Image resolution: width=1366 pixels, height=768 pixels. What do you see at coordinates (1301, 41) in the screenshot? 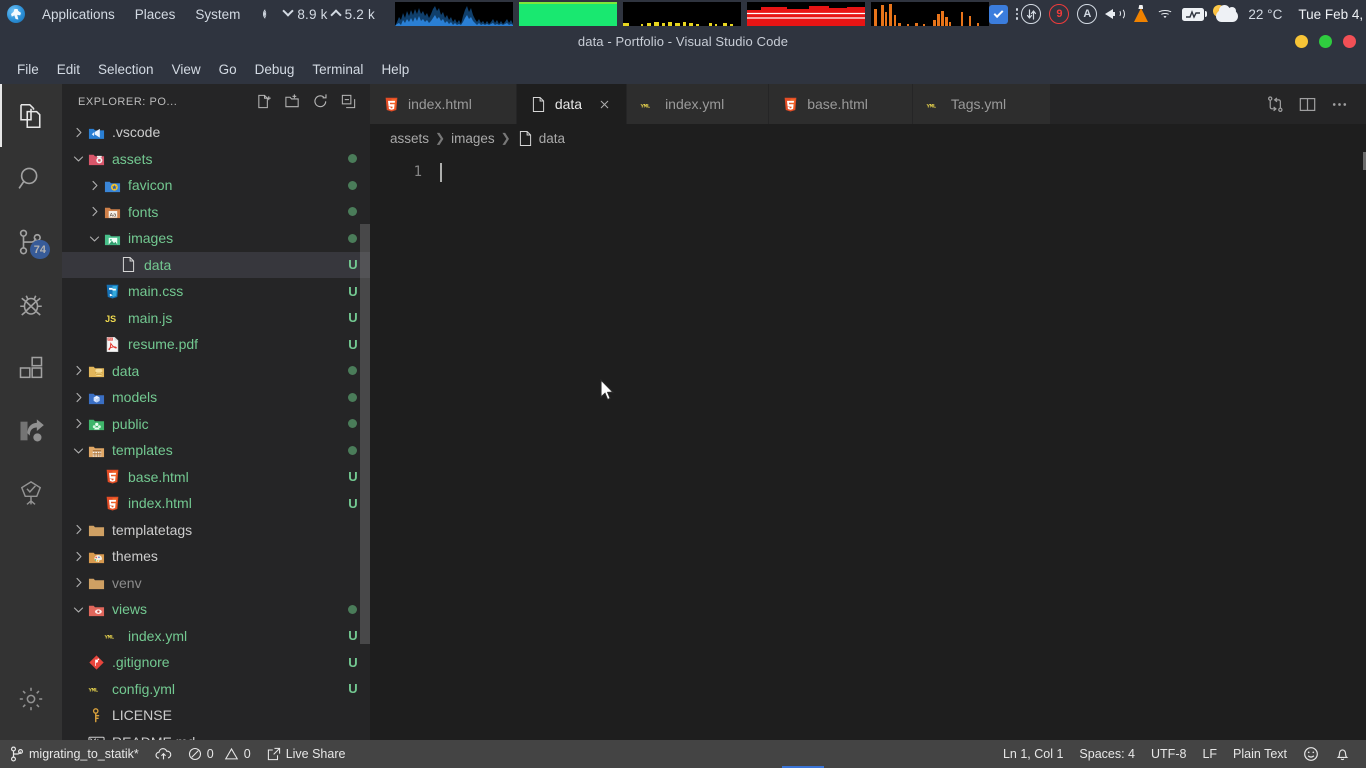
I see `minimize-button` at bounding box center [1301, 41].